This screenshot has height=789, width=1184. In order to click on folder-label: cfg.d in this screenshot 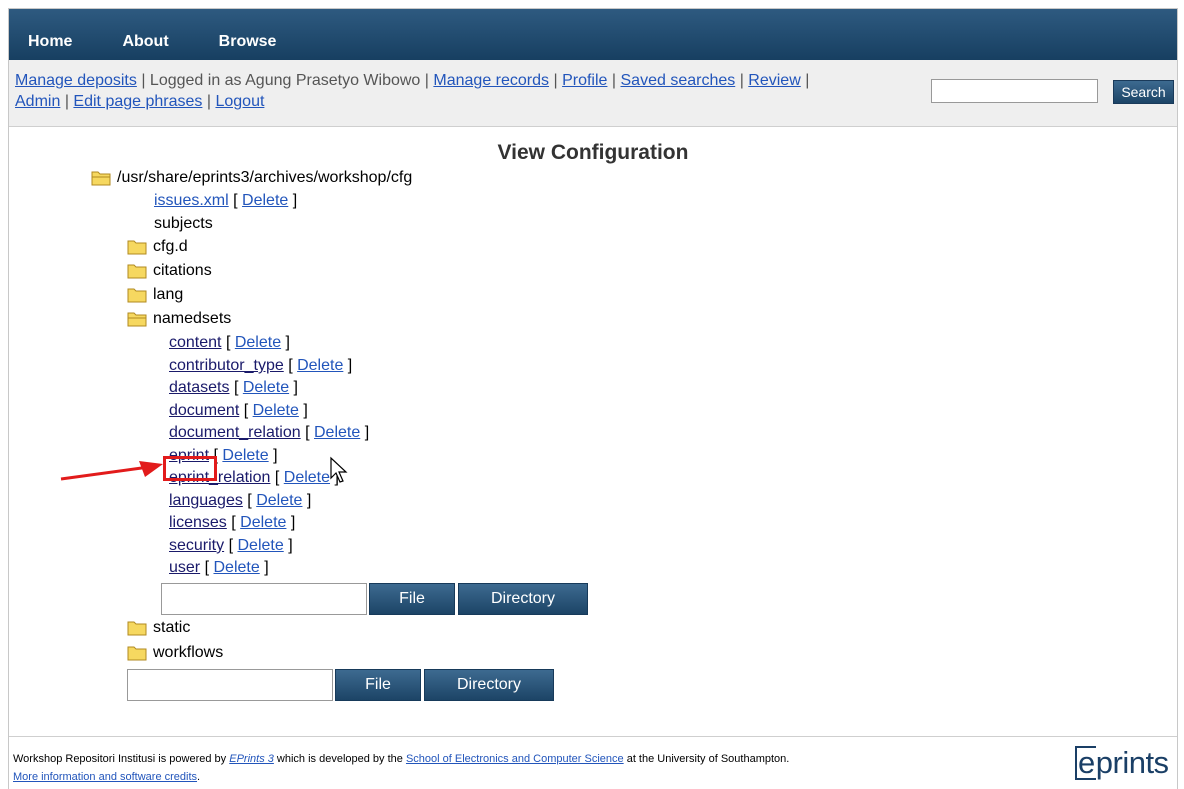, I will do `click(170, 246)`.